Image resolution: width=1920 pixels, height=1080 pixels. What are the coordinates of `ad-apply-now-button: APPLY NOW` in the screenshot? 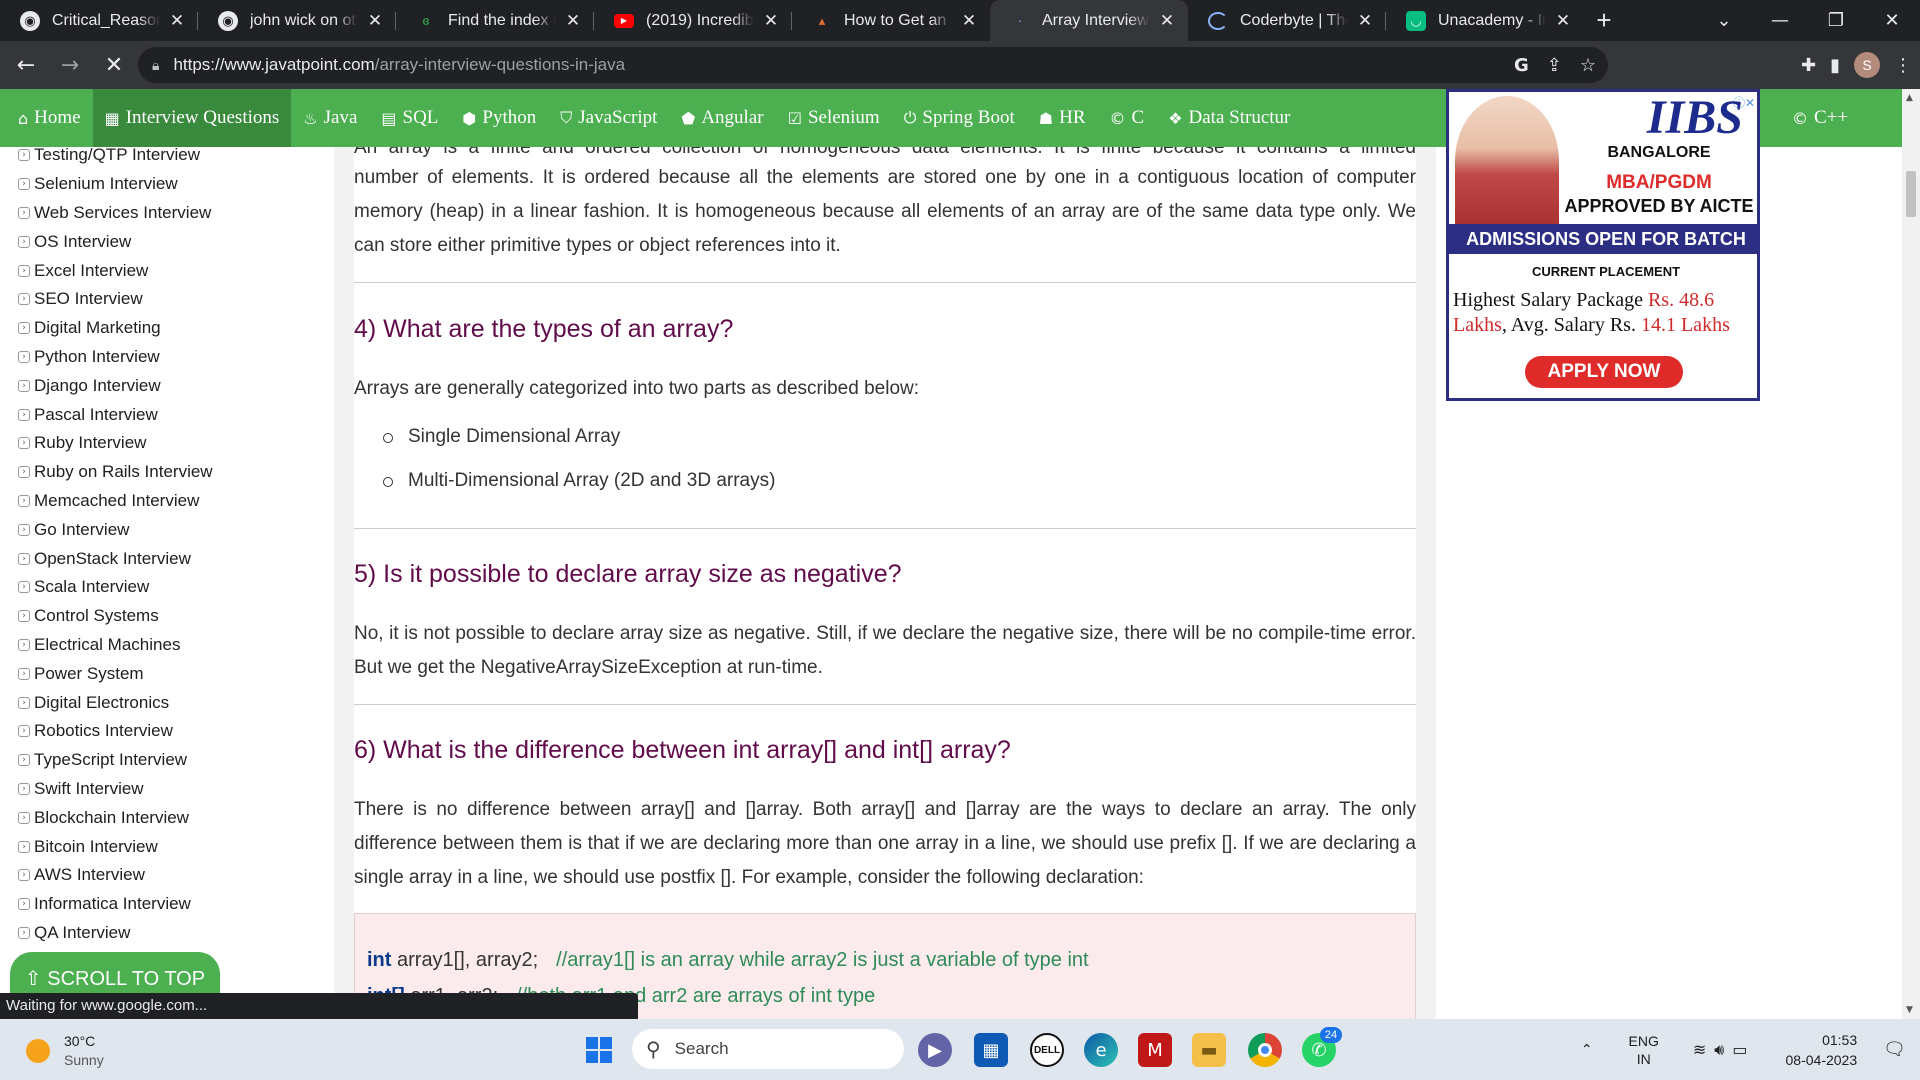 It's located at (1604, 372).